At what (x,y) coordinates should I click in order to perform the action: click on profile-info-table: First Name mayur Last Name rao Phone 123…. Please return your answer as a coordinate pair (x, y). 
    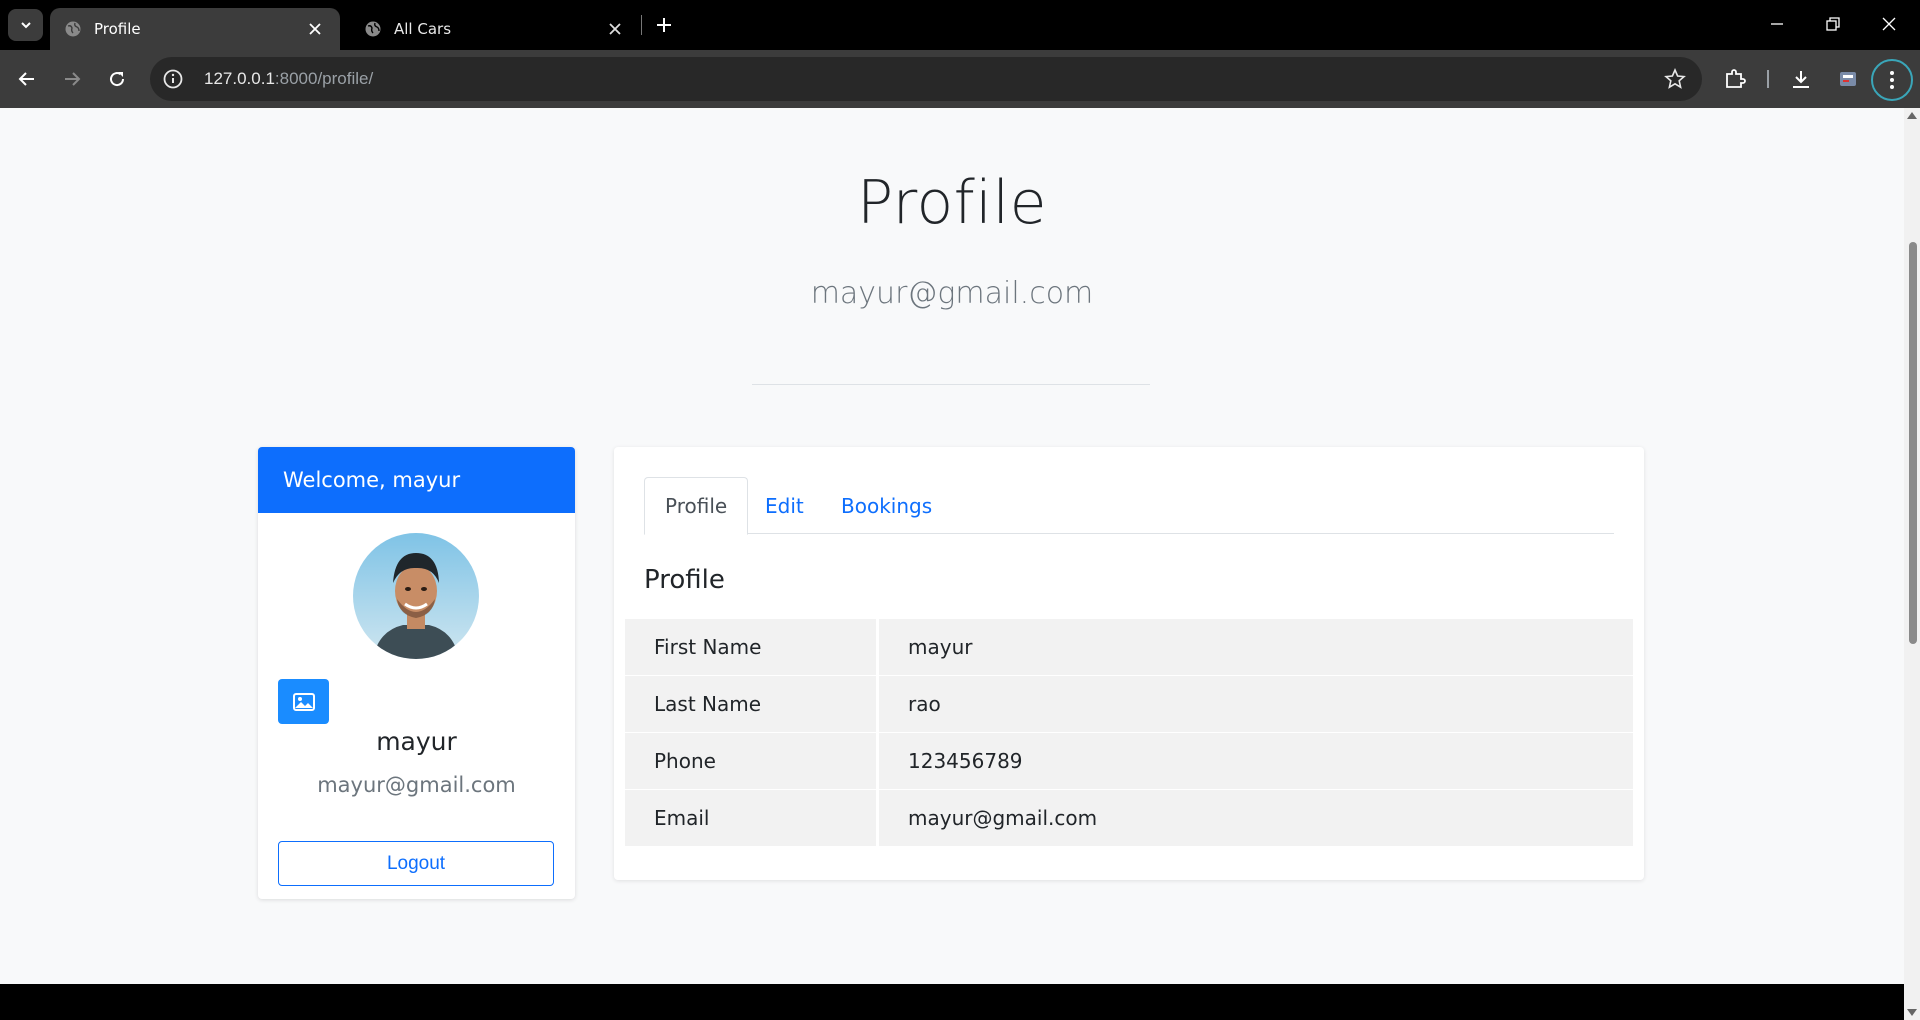
    Looking at the image, I should click on (1129, 733).